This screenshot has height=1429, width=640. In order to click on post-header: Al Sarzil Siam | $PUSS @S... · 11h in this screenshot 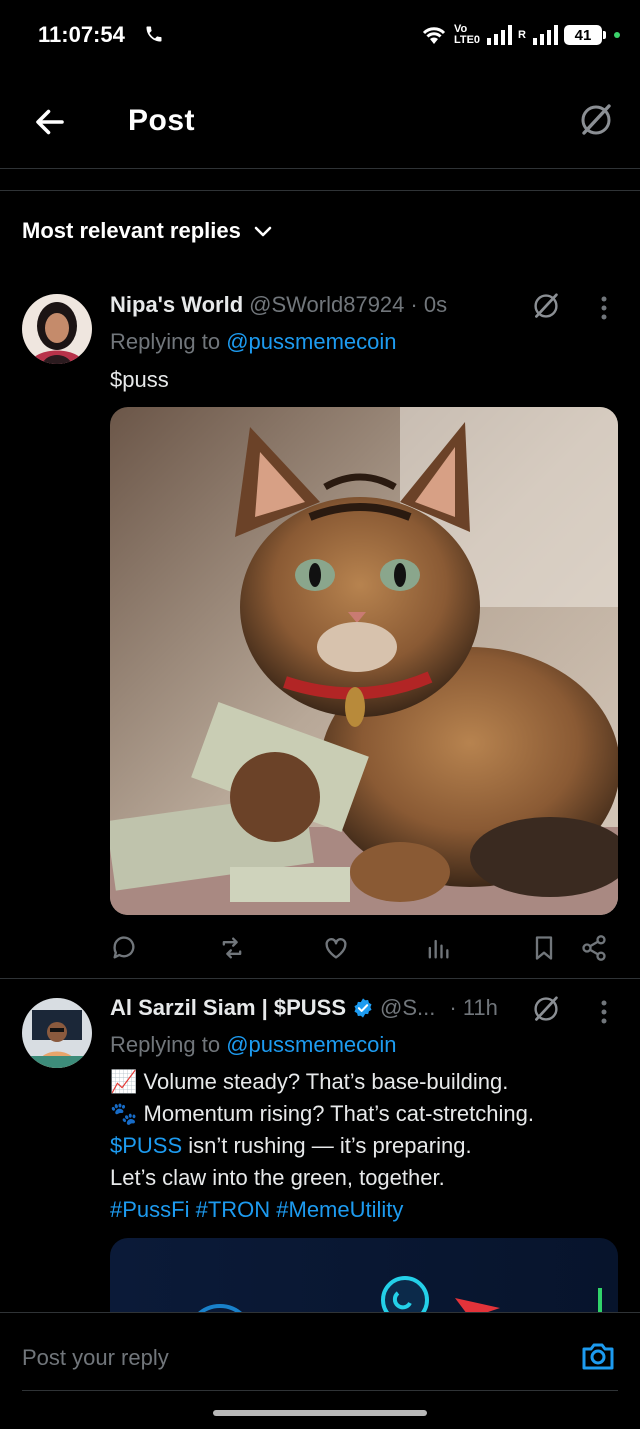, I will do `click(304, 1008)`.